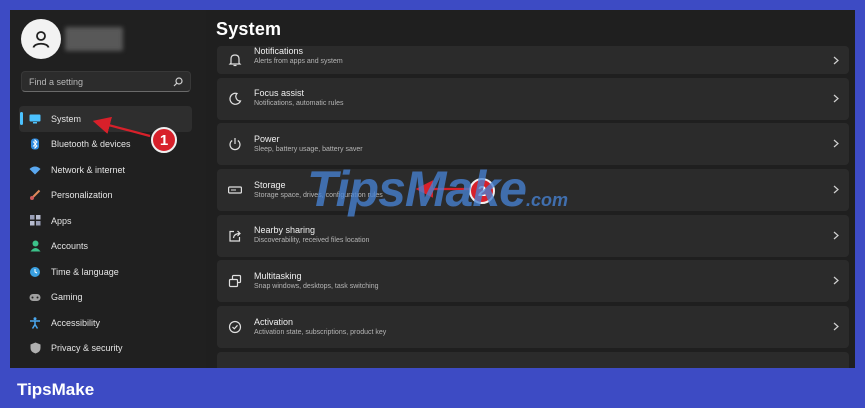 The height and width of the screenshot is (408, 865). I want to click on sidebar-item-accounts: Accounts, so click(105, 247).